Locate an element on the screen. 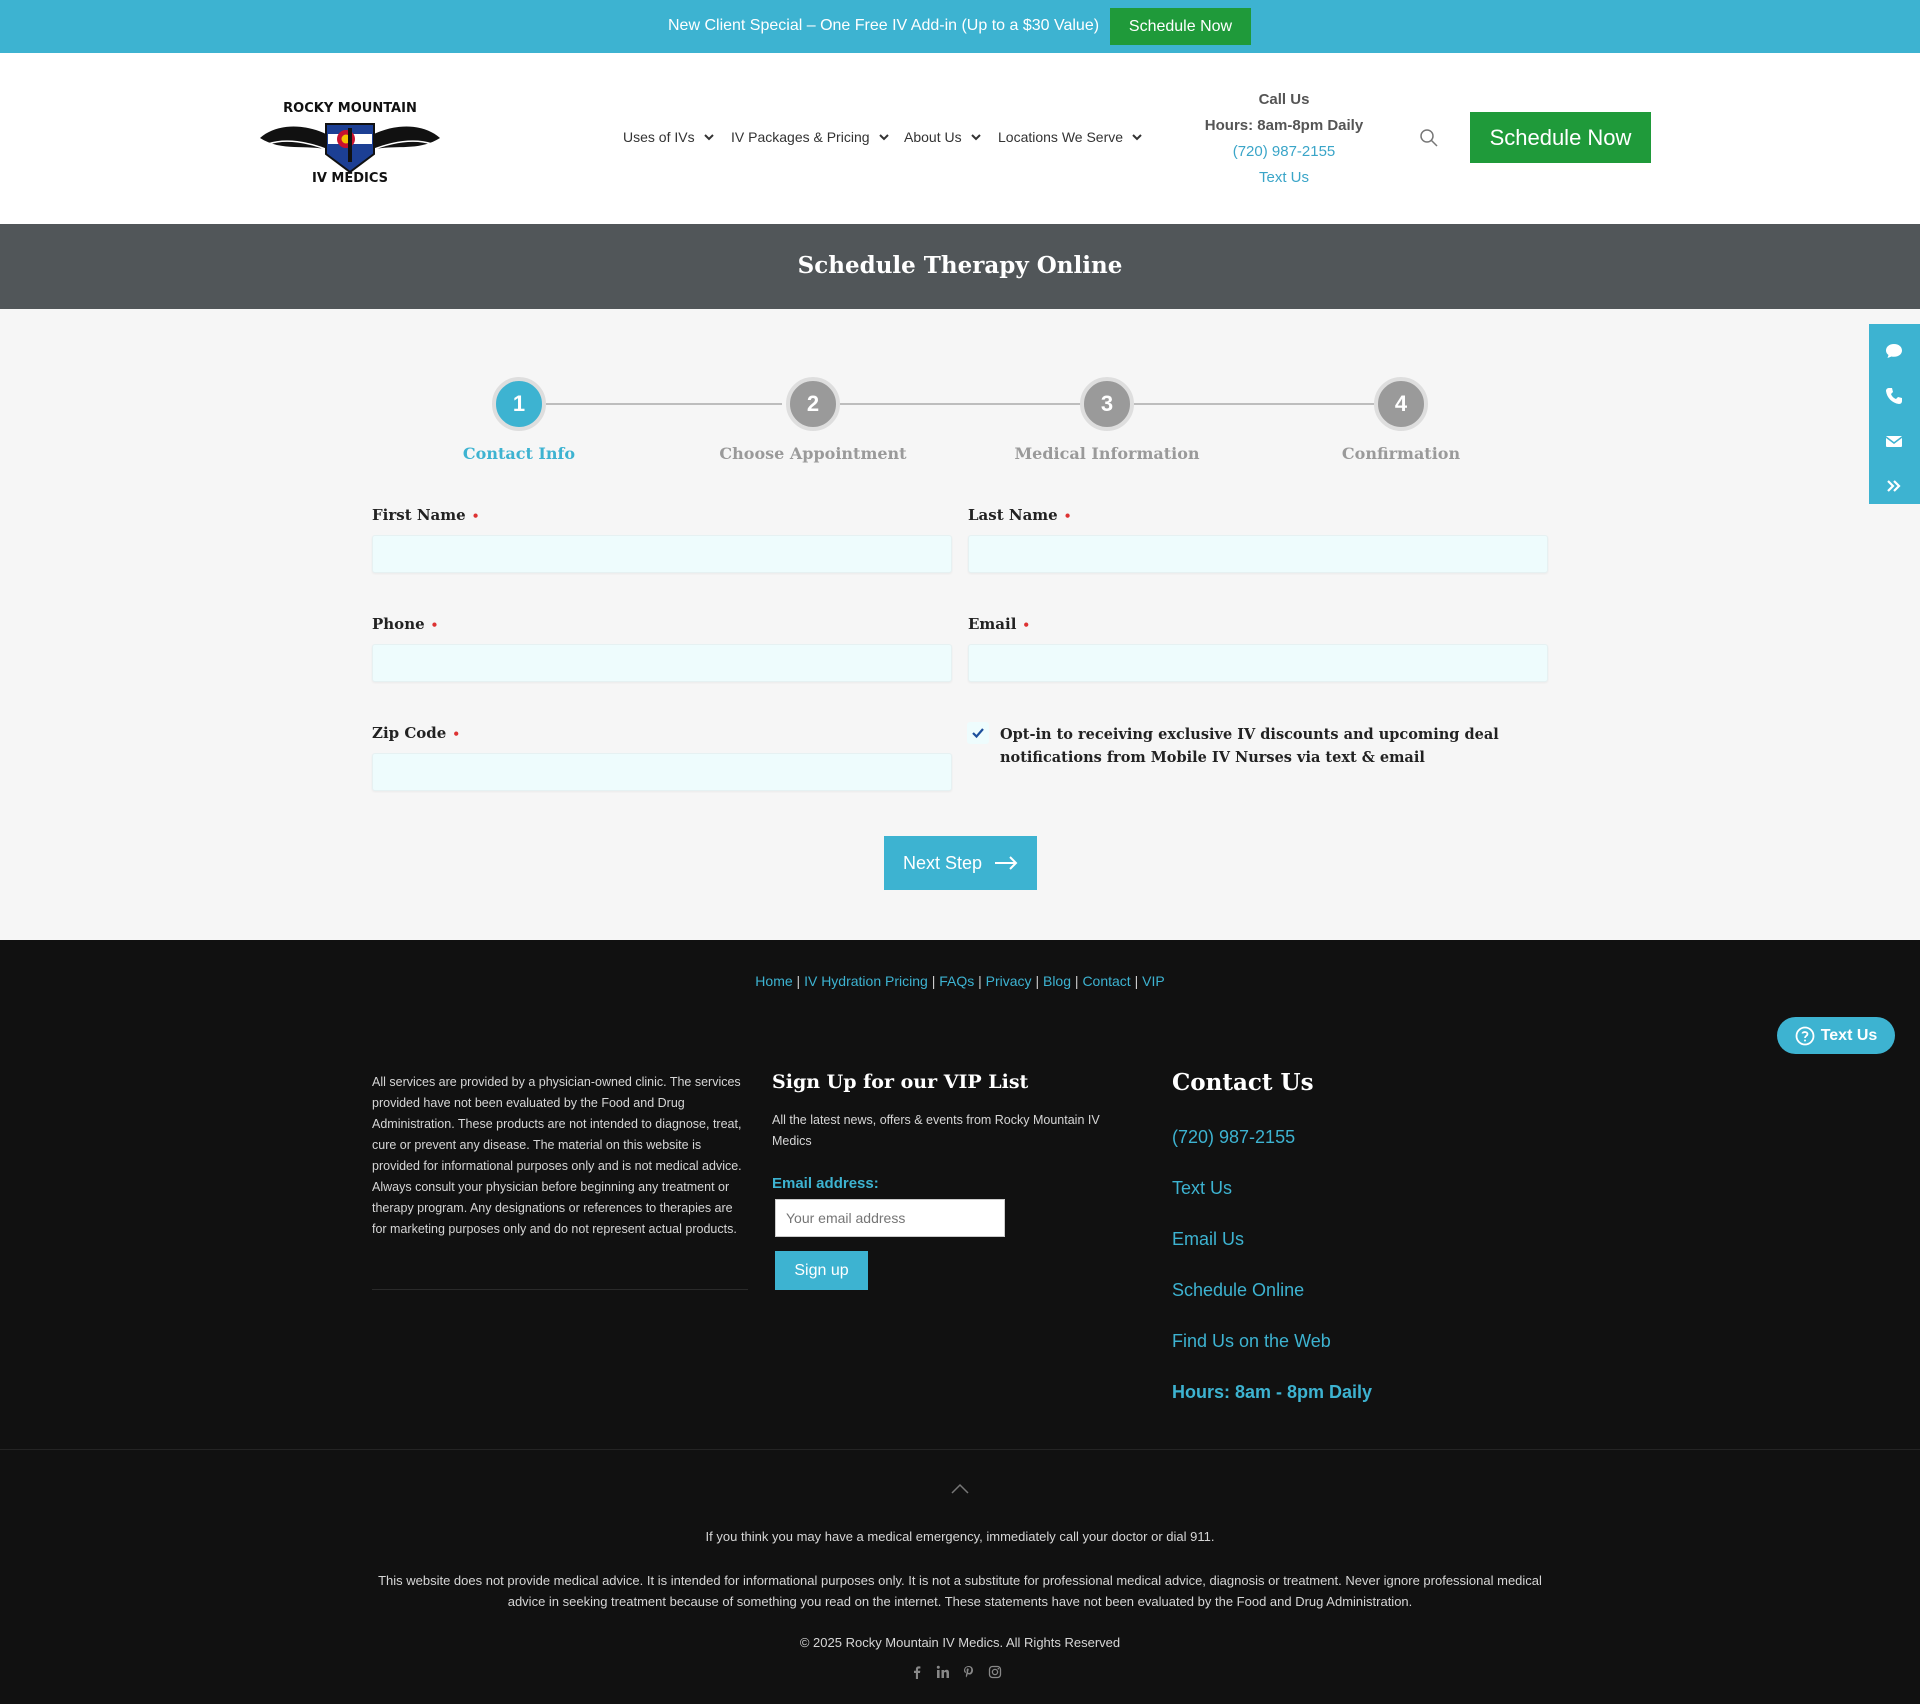 This screenshot has width=1920, height=1704. header-schedule-button: Schedule Now is located at coordinates (1560, 137).